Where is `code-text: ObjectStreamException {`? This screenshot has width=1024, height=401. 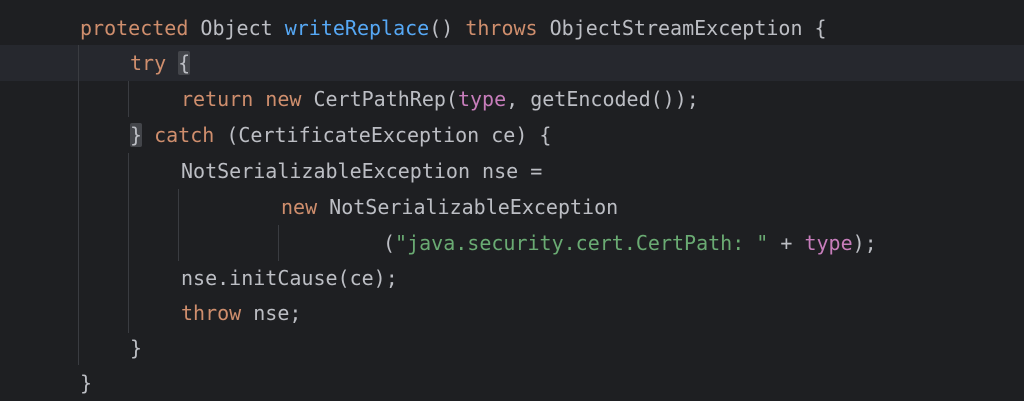 code-text: ObjectStreamException { is located at coordinates (682, 28).